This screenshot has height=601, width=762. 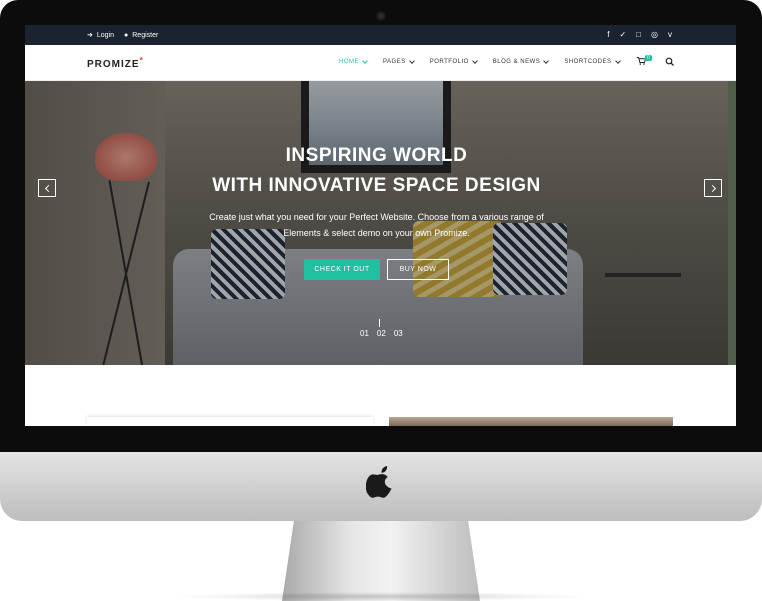 I want to click on logo-text: PROMIZE, so click(x=113, y=64).